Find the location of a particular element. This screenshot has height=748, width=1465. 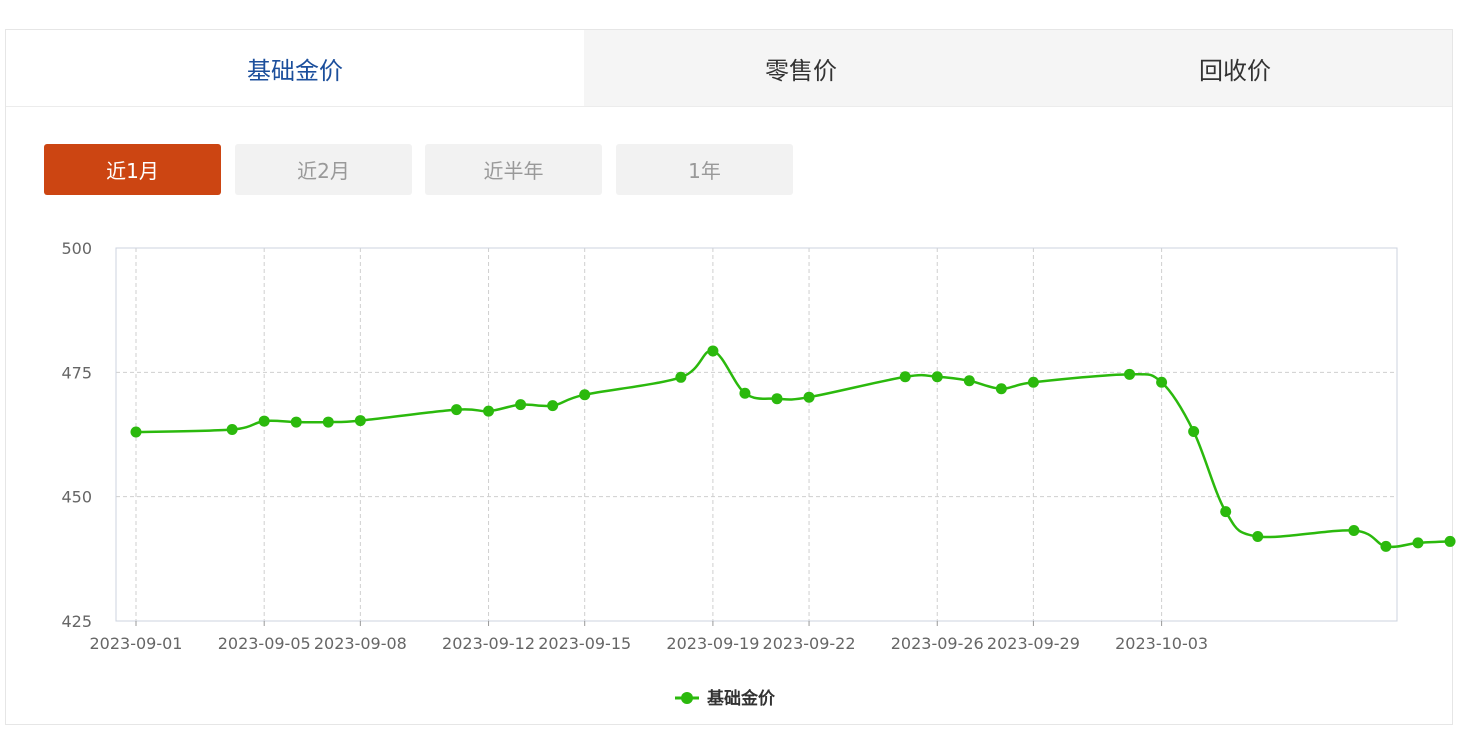

y-tick-label: 475 is located at coordinates (76, 372).